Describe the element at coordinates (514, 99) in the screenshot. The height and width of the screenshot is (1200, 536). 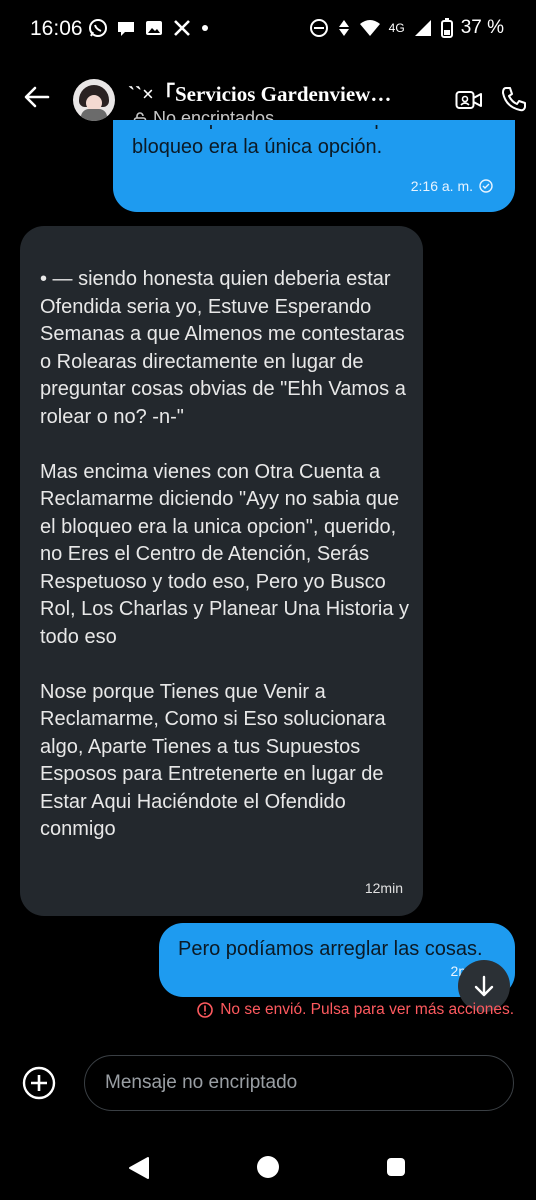
I see `phone-icon` at that location.